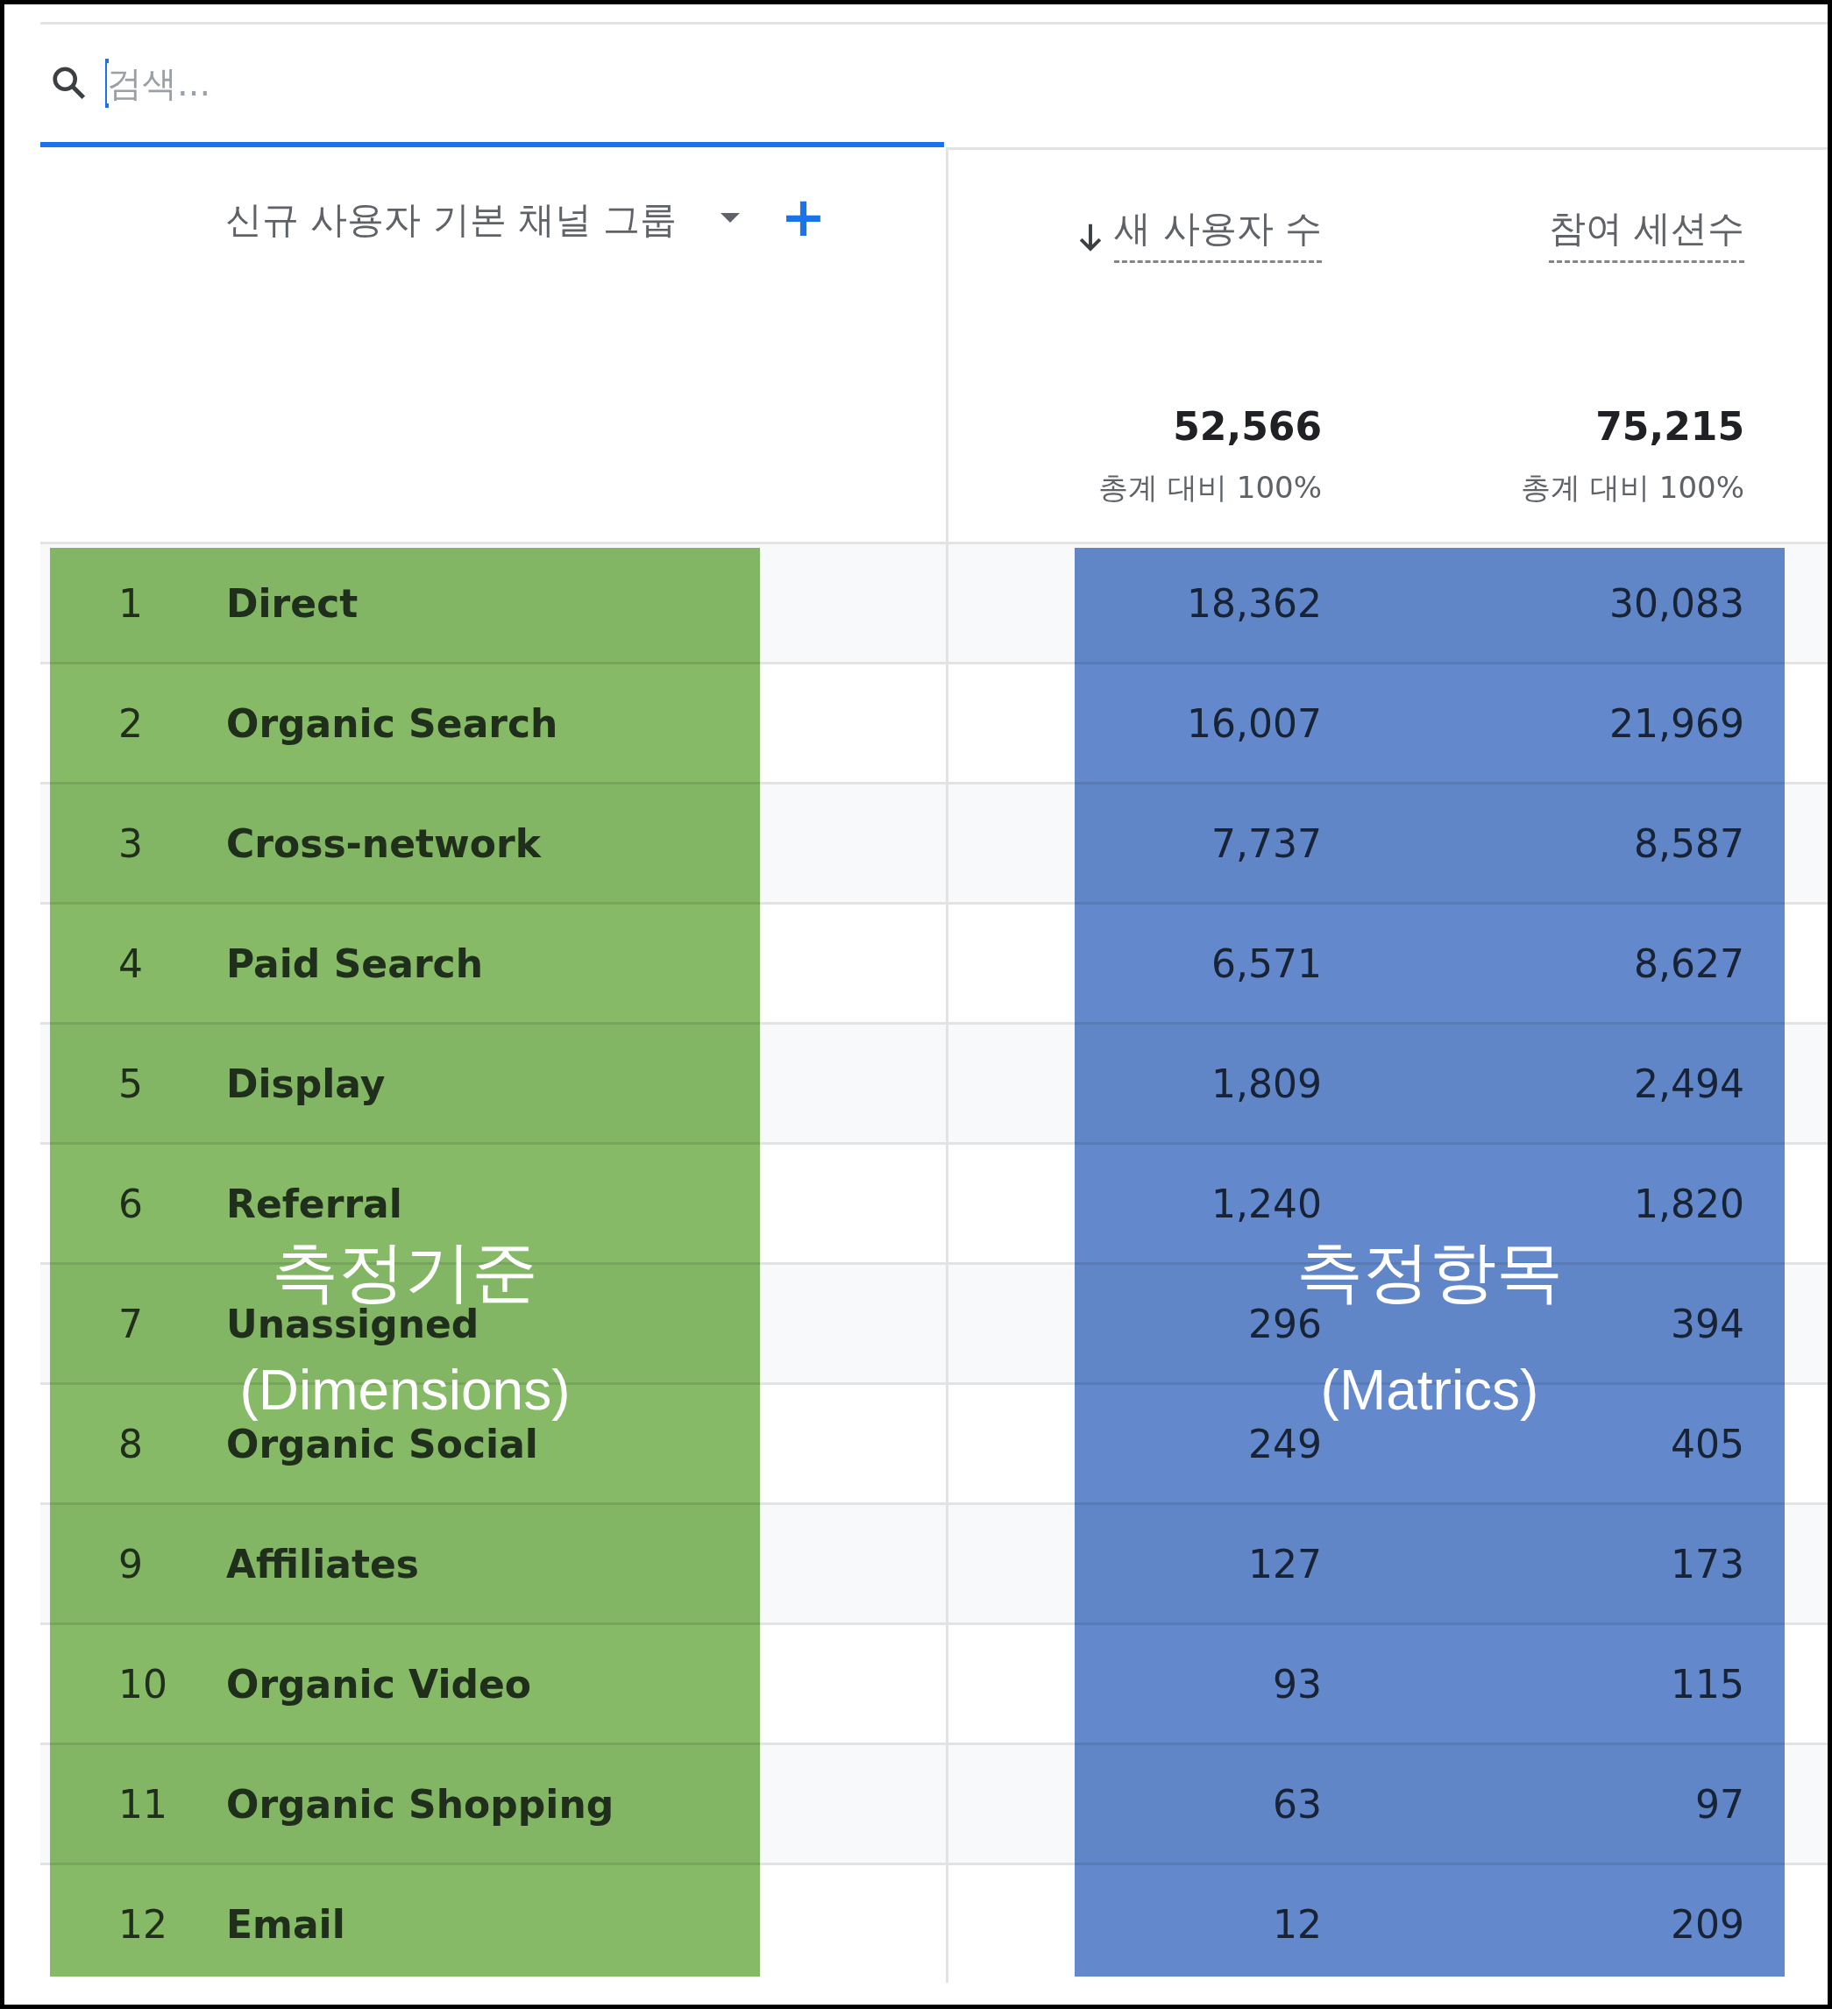 This screenshot has width=1832, height=2016. I want to click on table-cell: Referral, so click(314, 1203).